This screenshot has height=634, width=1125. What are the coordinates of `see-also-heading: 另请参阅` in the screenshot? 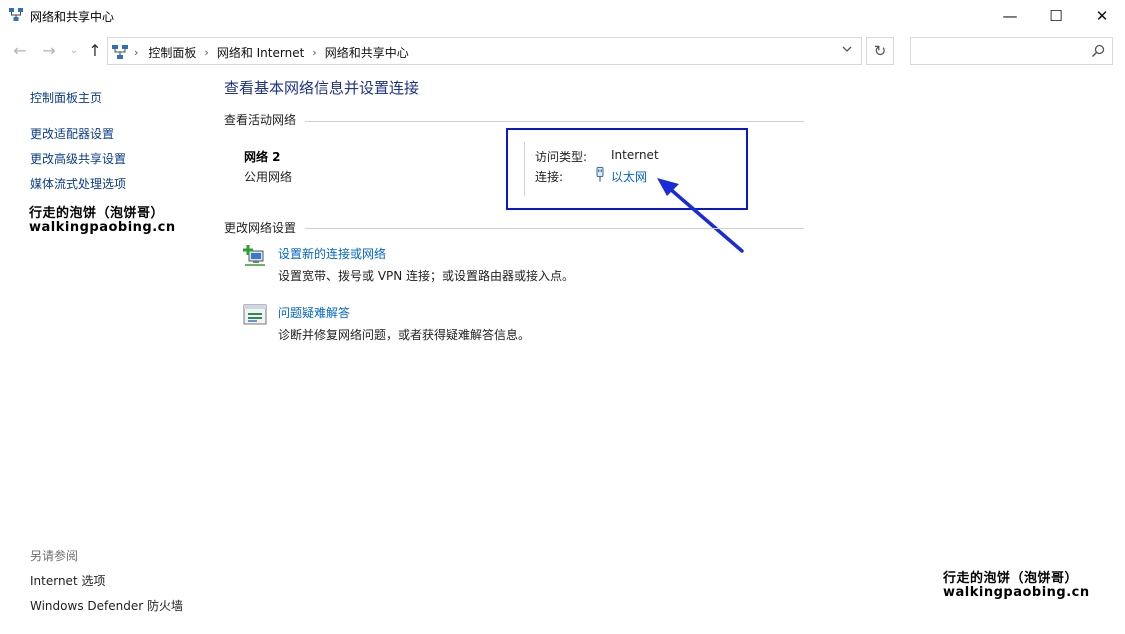 It's located at (54, 556).